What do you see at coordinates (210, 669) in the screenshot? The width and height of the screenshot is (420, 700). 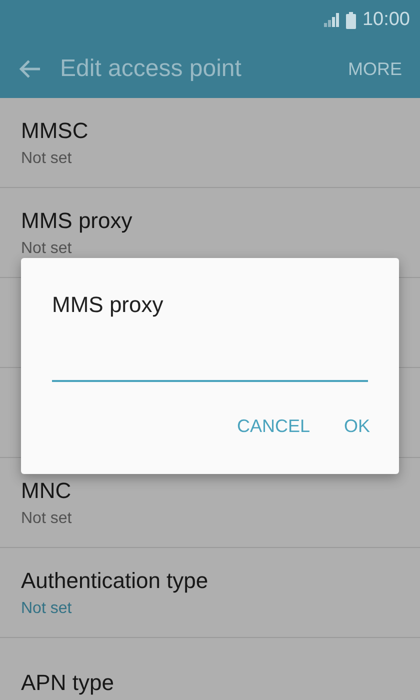 I see `settings-row: APN type` at bounding box center [210, 669].